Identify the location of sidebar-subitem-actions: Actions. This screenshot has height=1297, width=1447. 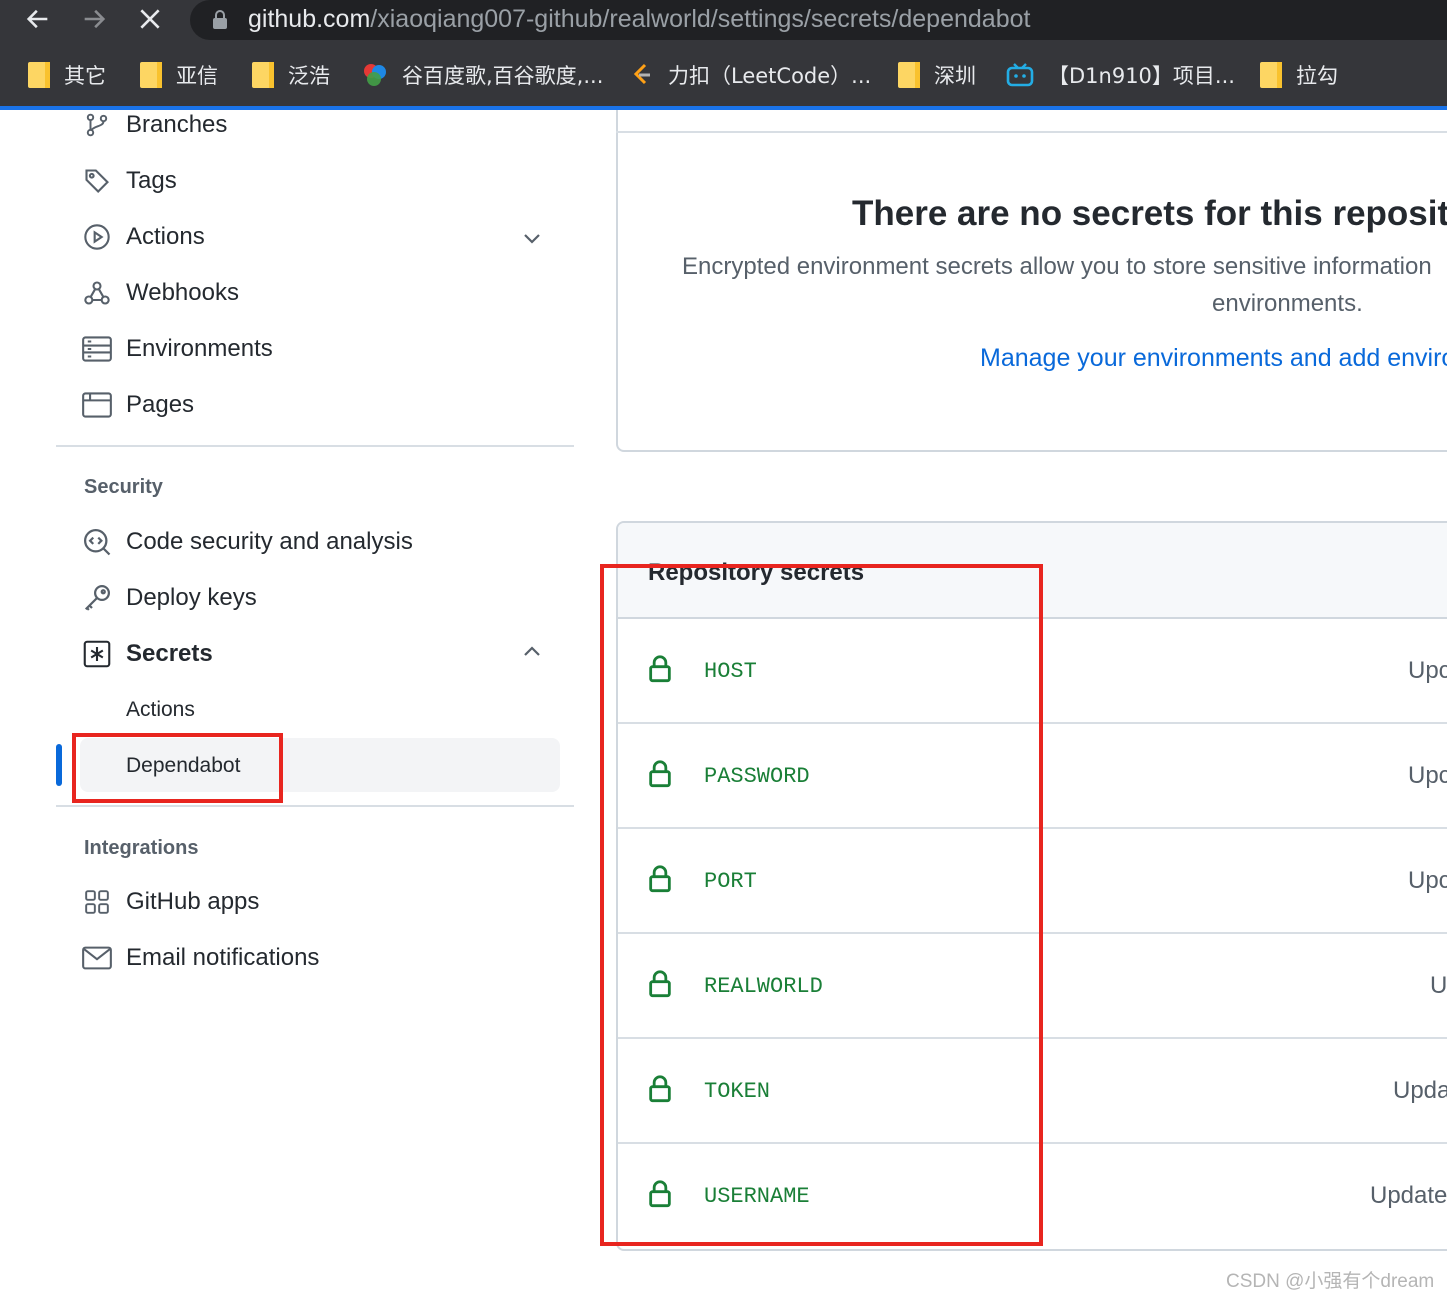
(160, 710).